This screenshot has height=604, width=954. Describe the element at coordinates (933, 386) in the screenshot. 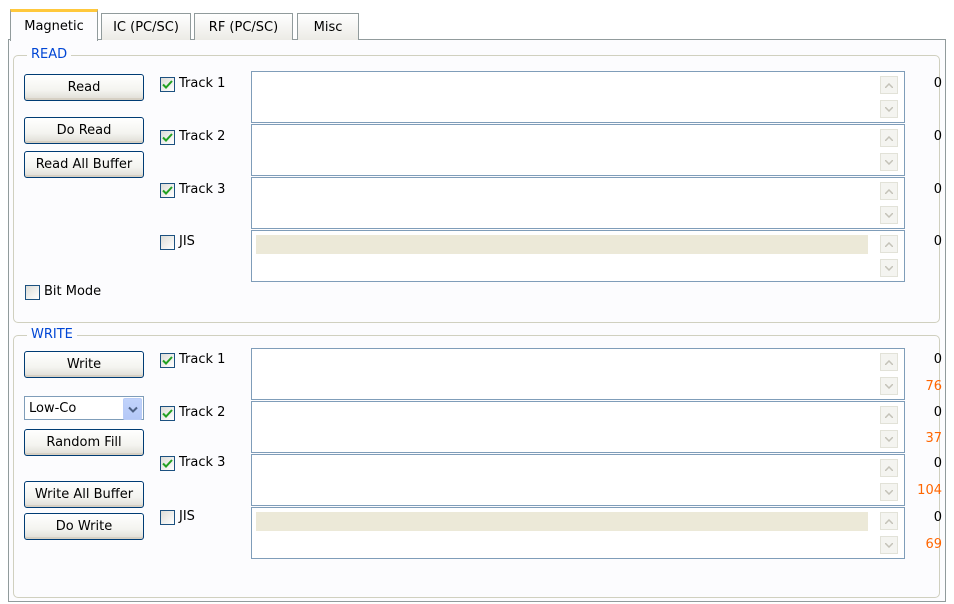

I see `write-track1-max: 76` at that location.